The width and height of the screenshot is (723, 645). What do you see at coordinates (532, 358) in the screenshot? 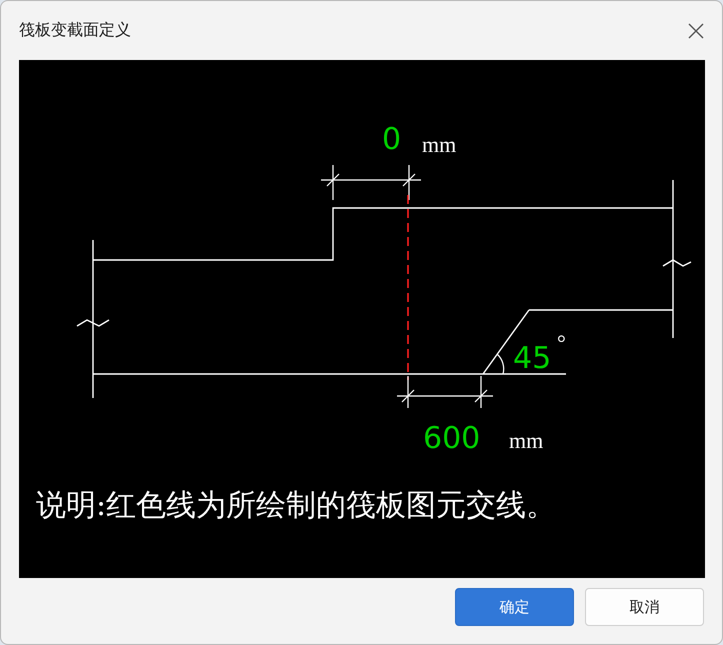
I see `angle-value: 45` at bounding box center [532, 358].